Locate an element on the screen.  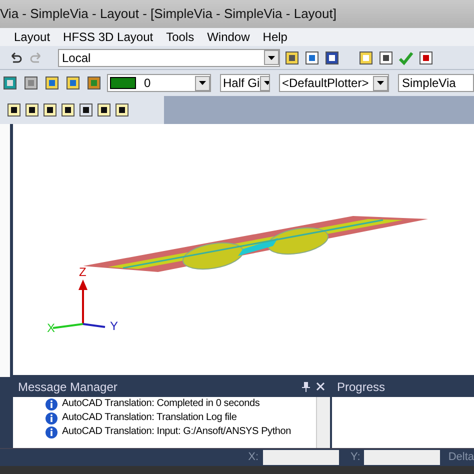
status-label: X: is located at coordinates (253, 458).